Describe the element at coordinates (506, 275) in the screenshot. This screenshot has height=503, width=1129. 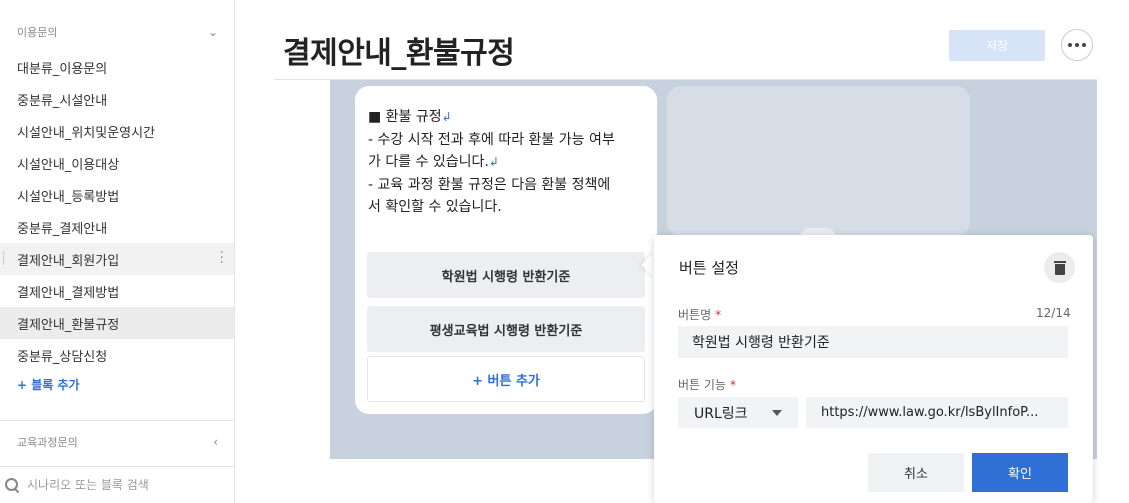
I see `bubble-button: 학원법 시행령 반환기준` at that location.